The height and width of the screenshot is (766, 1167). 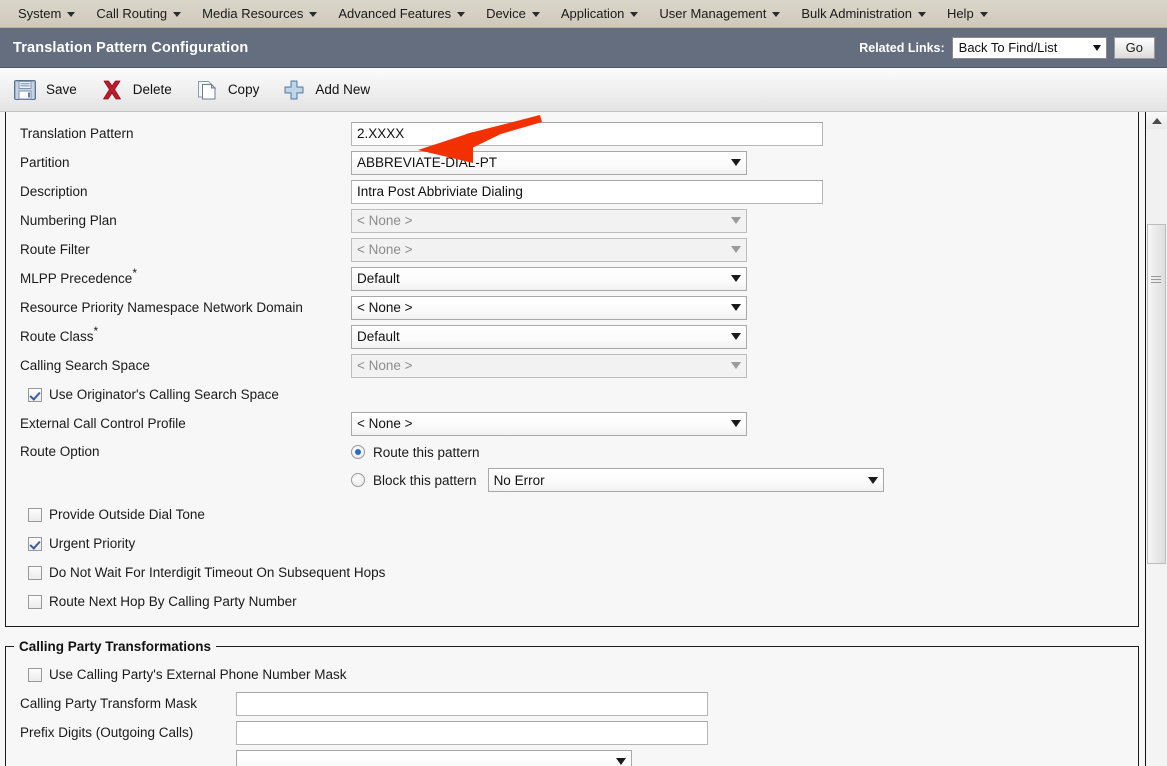 I want to click on delete-x-icon, so click(x=111, y=89).